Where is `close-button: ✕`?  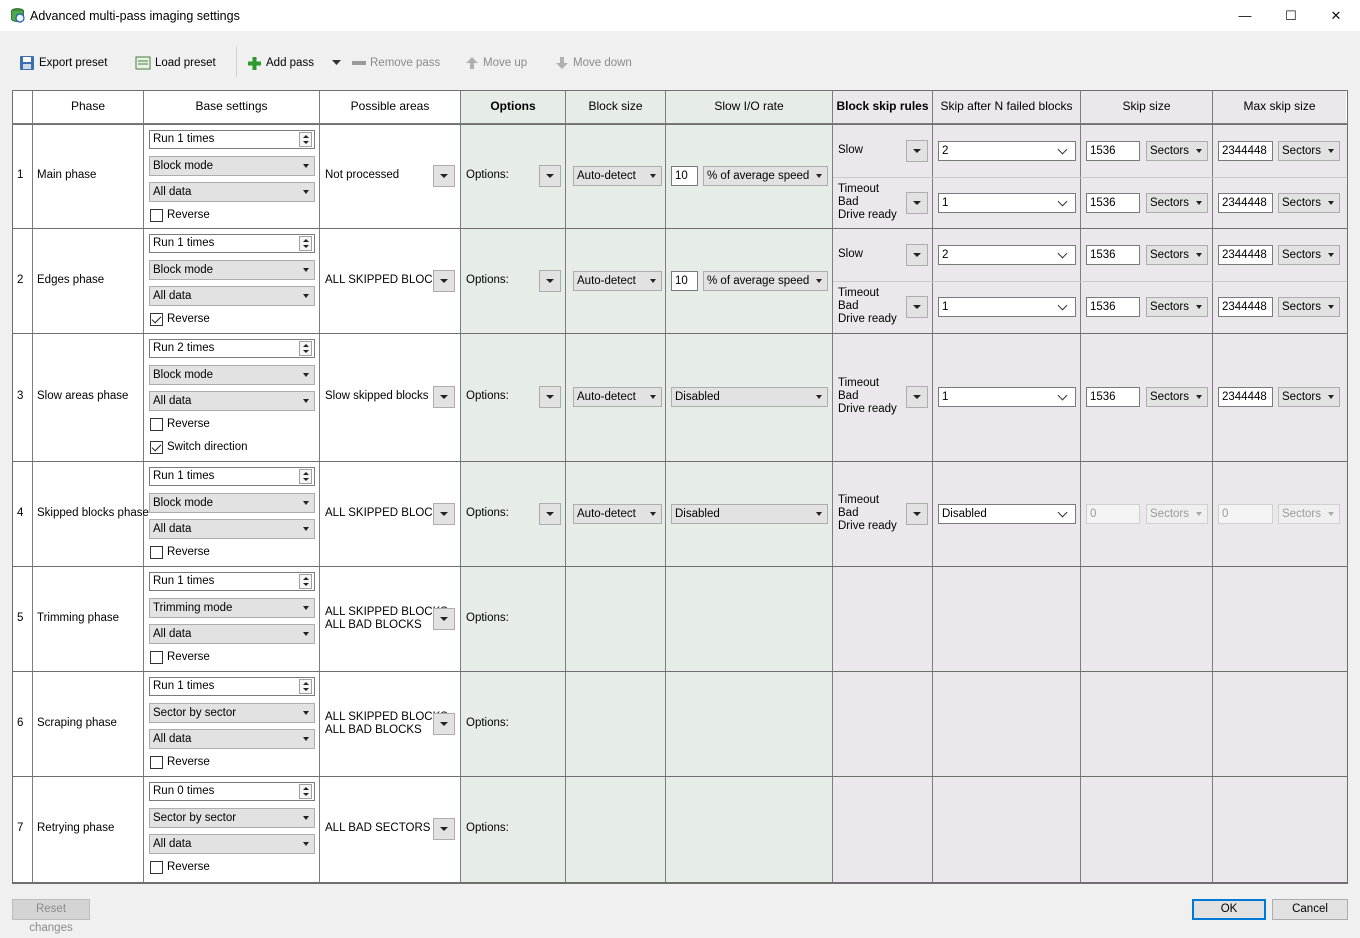
close-button: ✕ is located at coordinates (1336, 15).